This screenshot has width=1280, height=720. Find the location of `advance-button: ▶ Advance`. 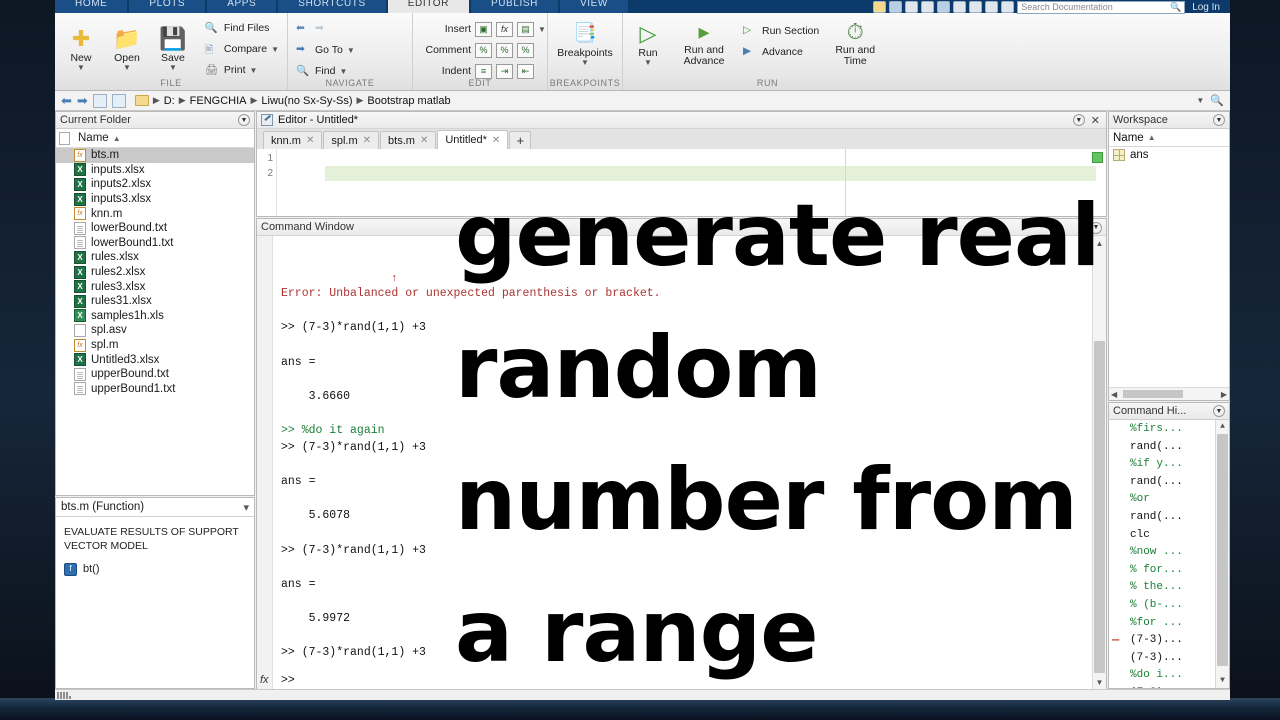

advance-button: ▶ Advance is located at coordinates (781, 52).